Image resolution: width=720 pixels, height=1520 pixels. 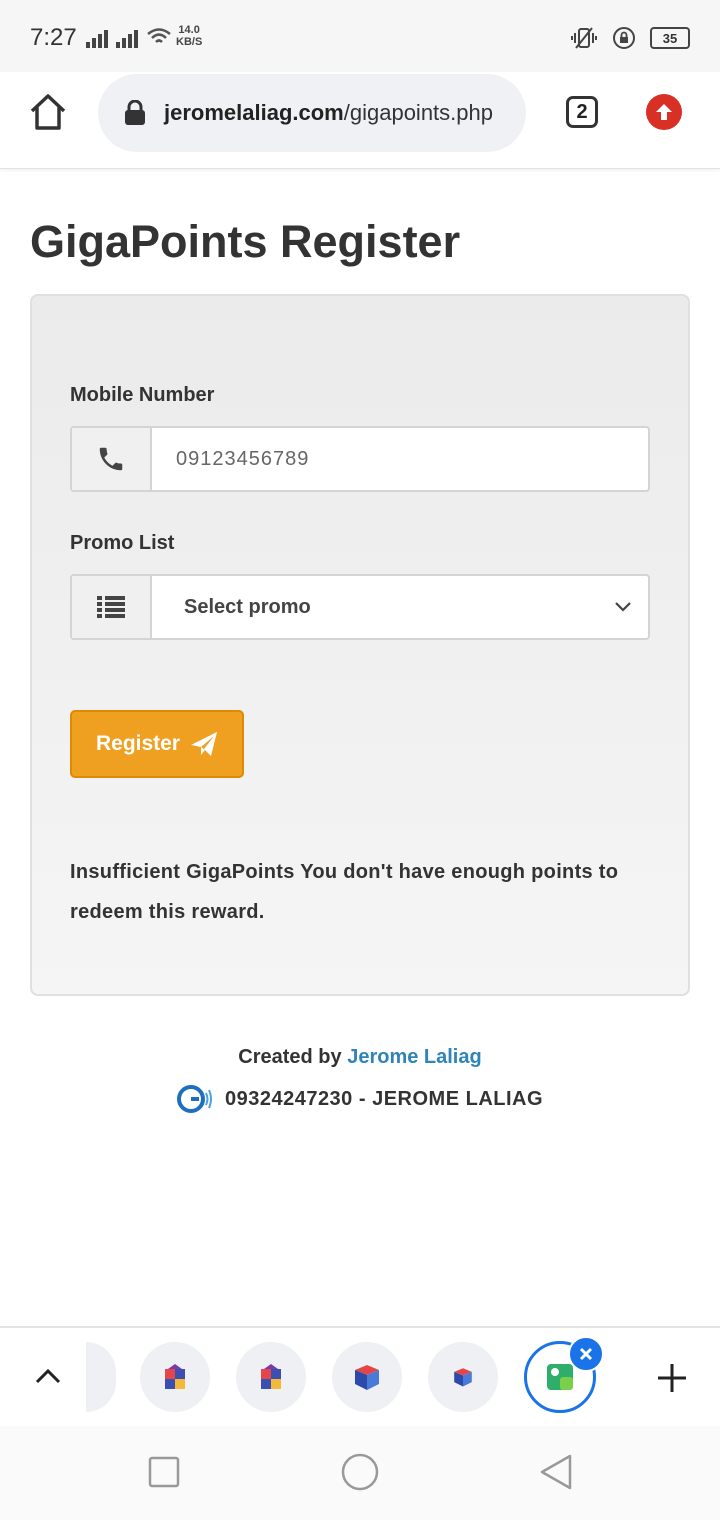 What do you see at coordinates (400, 459) in the screenshot?
I see `mobile-number-input: 09123456789` at bounding box center [400, 459].